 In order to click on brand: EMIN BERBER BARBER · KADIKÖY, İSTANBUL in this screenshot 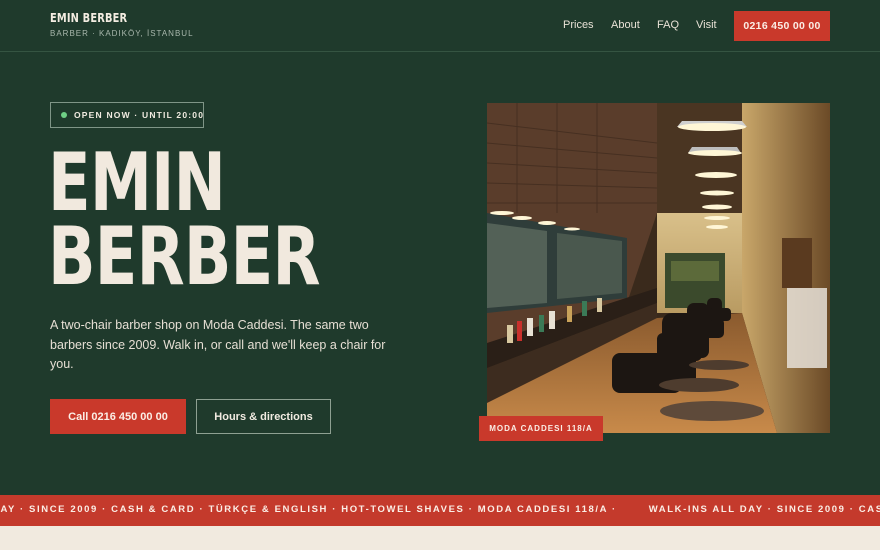, I will do `click(122, 24)`.